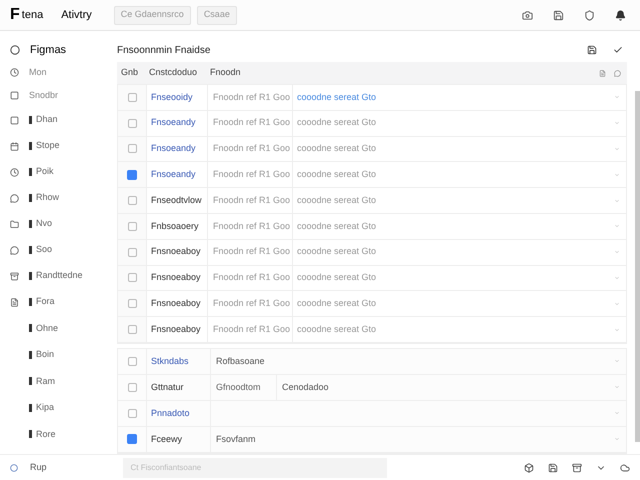 This screenshot has height=480, width=640. Describe the element at coordinates (76, 15) in the screenshot. I see `nav-tab: Ativtry` at that location.